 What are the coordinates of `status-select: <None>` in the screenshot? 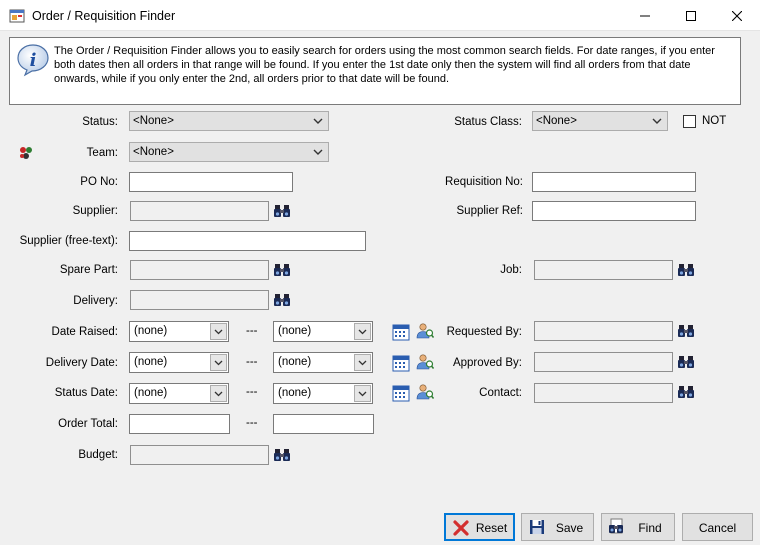 It's located at (229, 121).